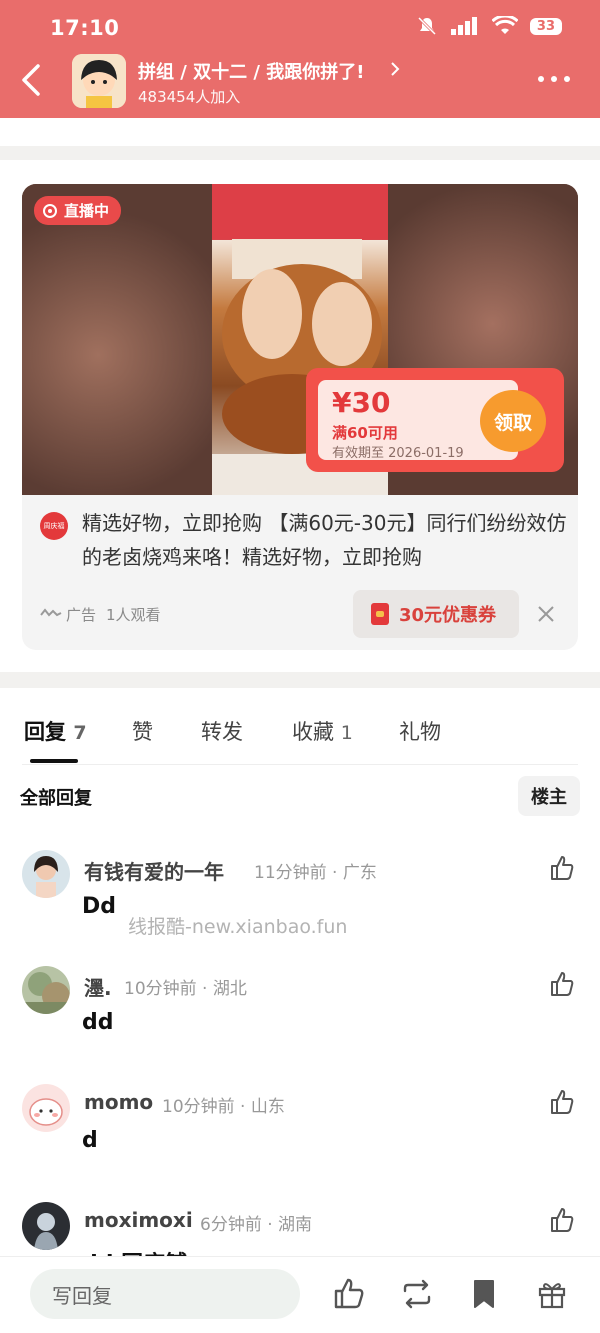  Describe the element at coordinates (315, 873) in the screenshot. I see `comment-meta: 11分钟前 · 广东` at that location.